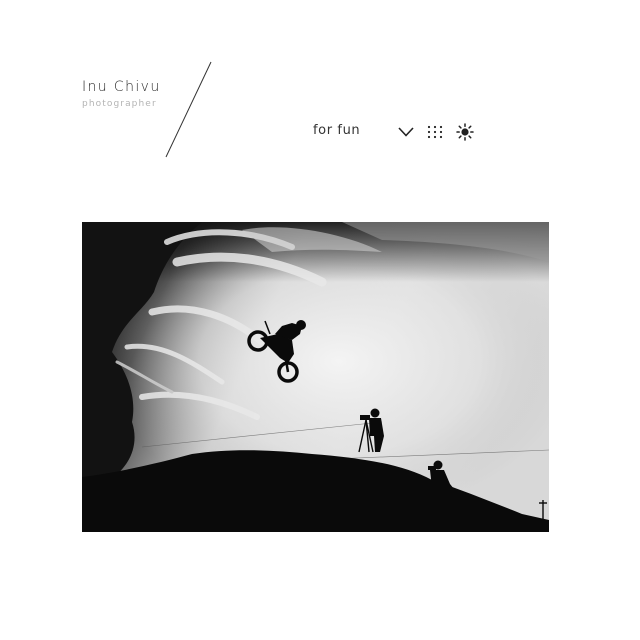 This screenshot has height=640, width=640. What do you see at coordinates (121, 87) in the screenshot?
I see `brand-name-link: Inu Chivu` at bounding box center [121, 87].